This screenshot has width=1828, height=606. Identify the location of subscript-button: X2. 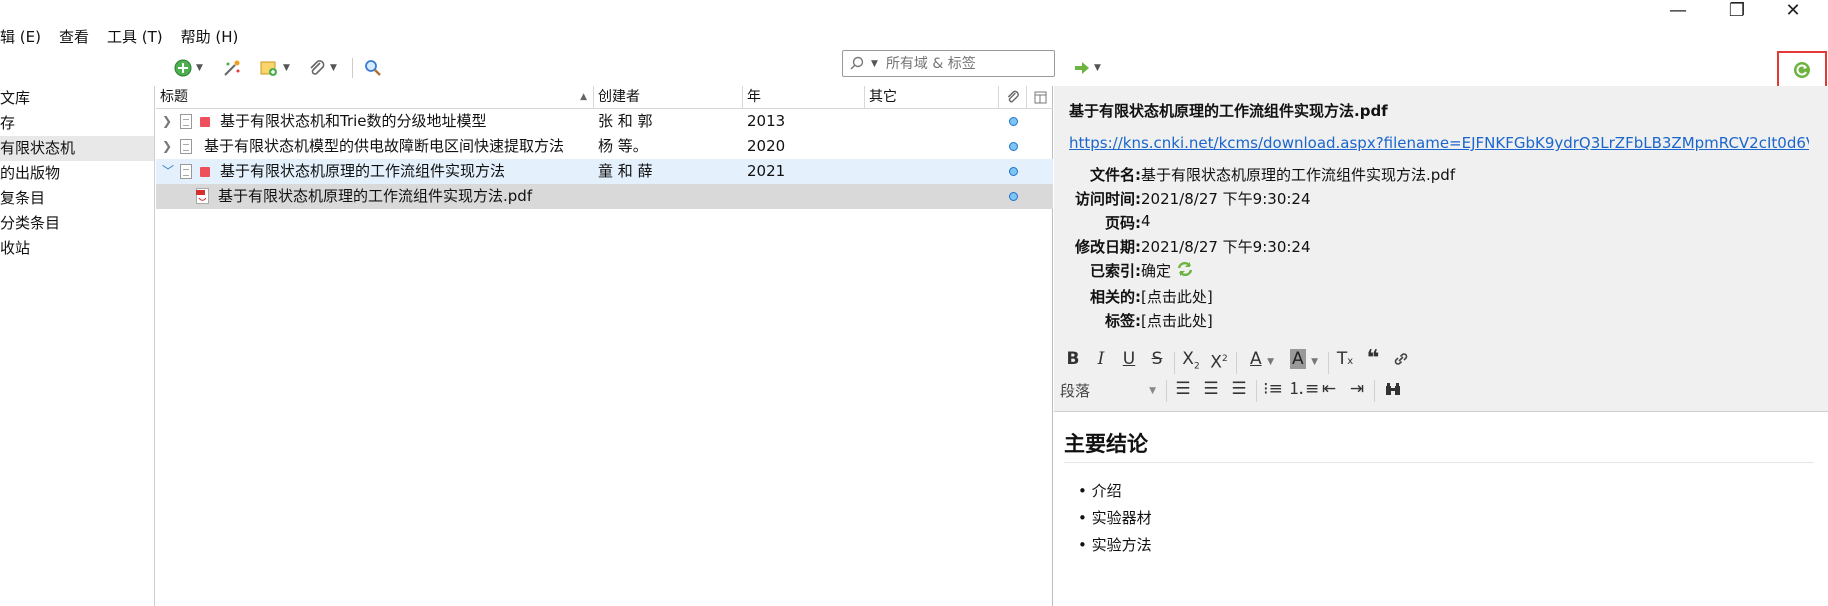
(1191, 359).